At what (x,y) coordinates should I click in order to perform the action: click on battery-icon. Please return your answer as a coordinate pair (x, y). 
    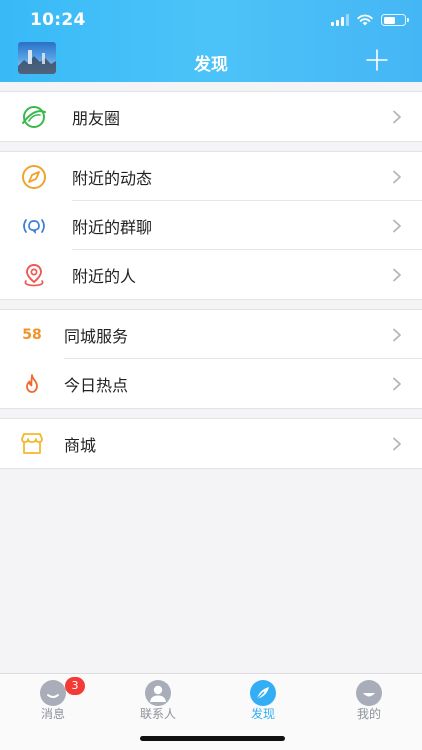
    Looking at the image, I should click on (395, 20).